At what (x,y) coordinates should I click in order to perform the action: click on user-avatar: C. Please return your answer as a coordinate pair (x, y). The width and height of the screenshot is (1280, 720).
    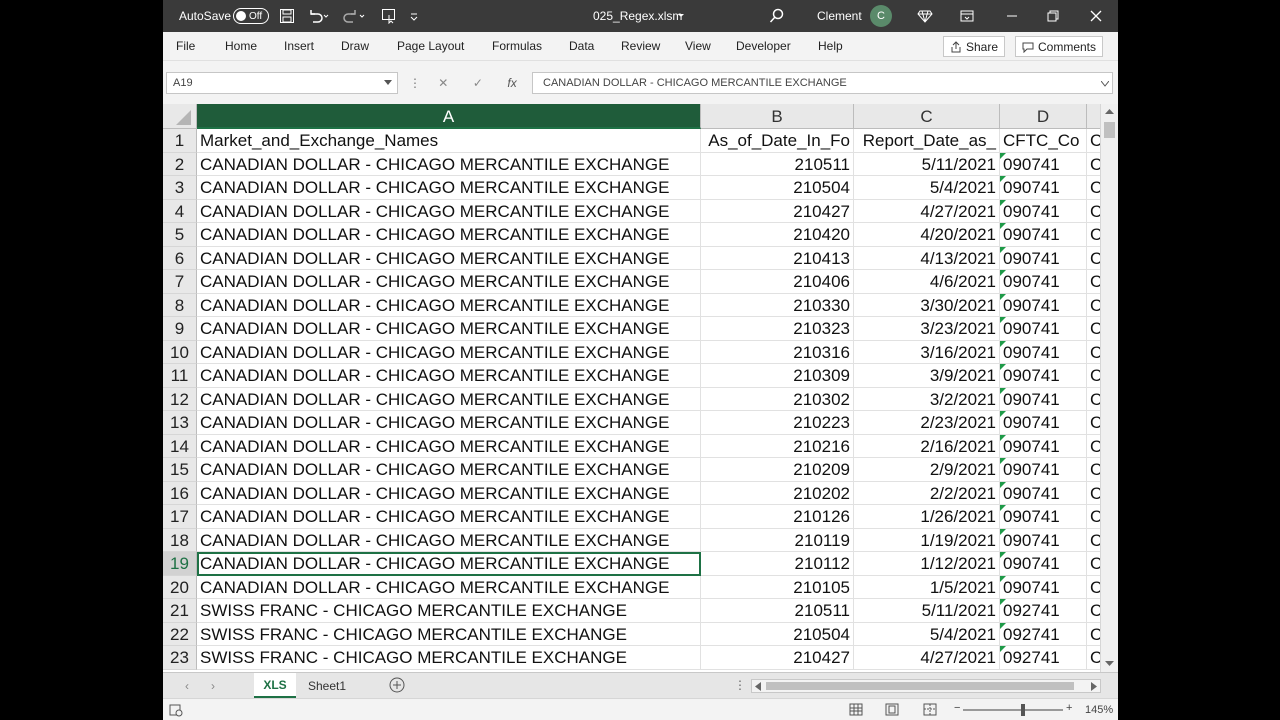
    Looking at the image, I should click on (881, 16).